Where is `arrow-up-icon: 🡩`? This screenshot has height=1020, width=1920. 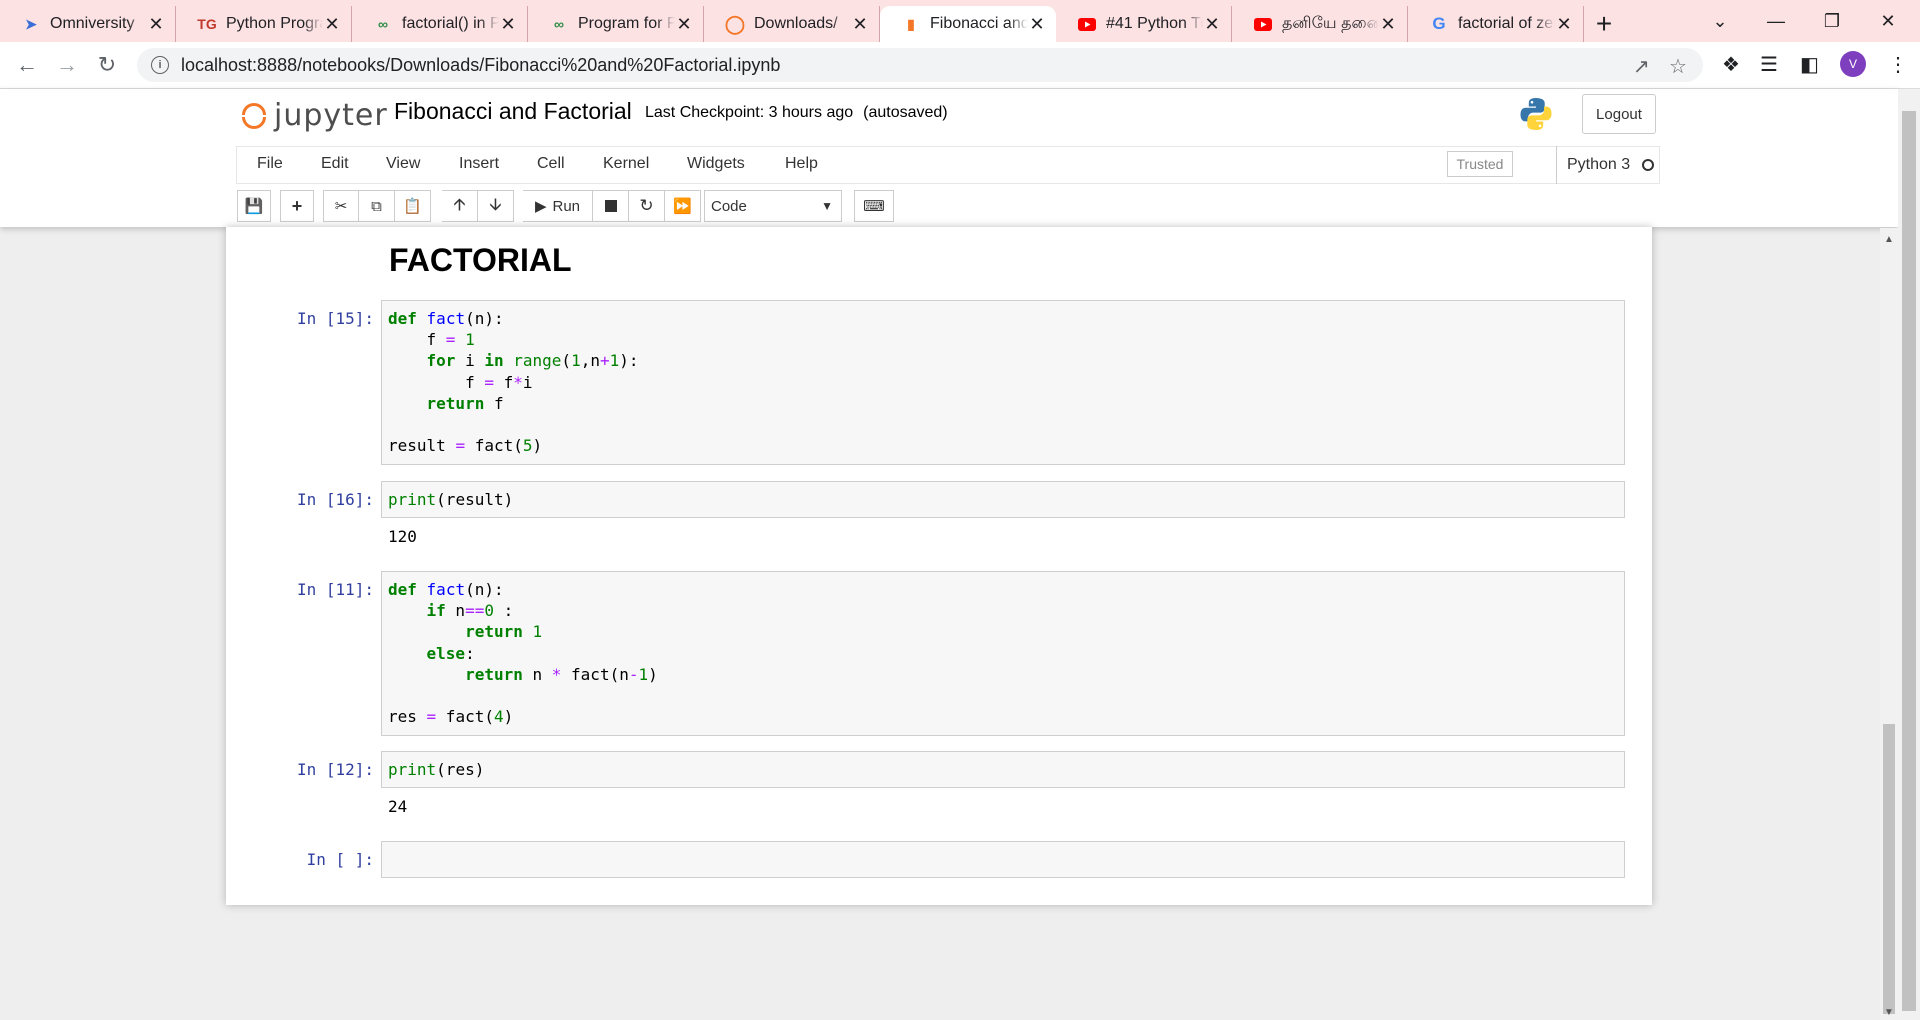
arrow-up-icon: 🡩 is located at coordinates (459, 204).